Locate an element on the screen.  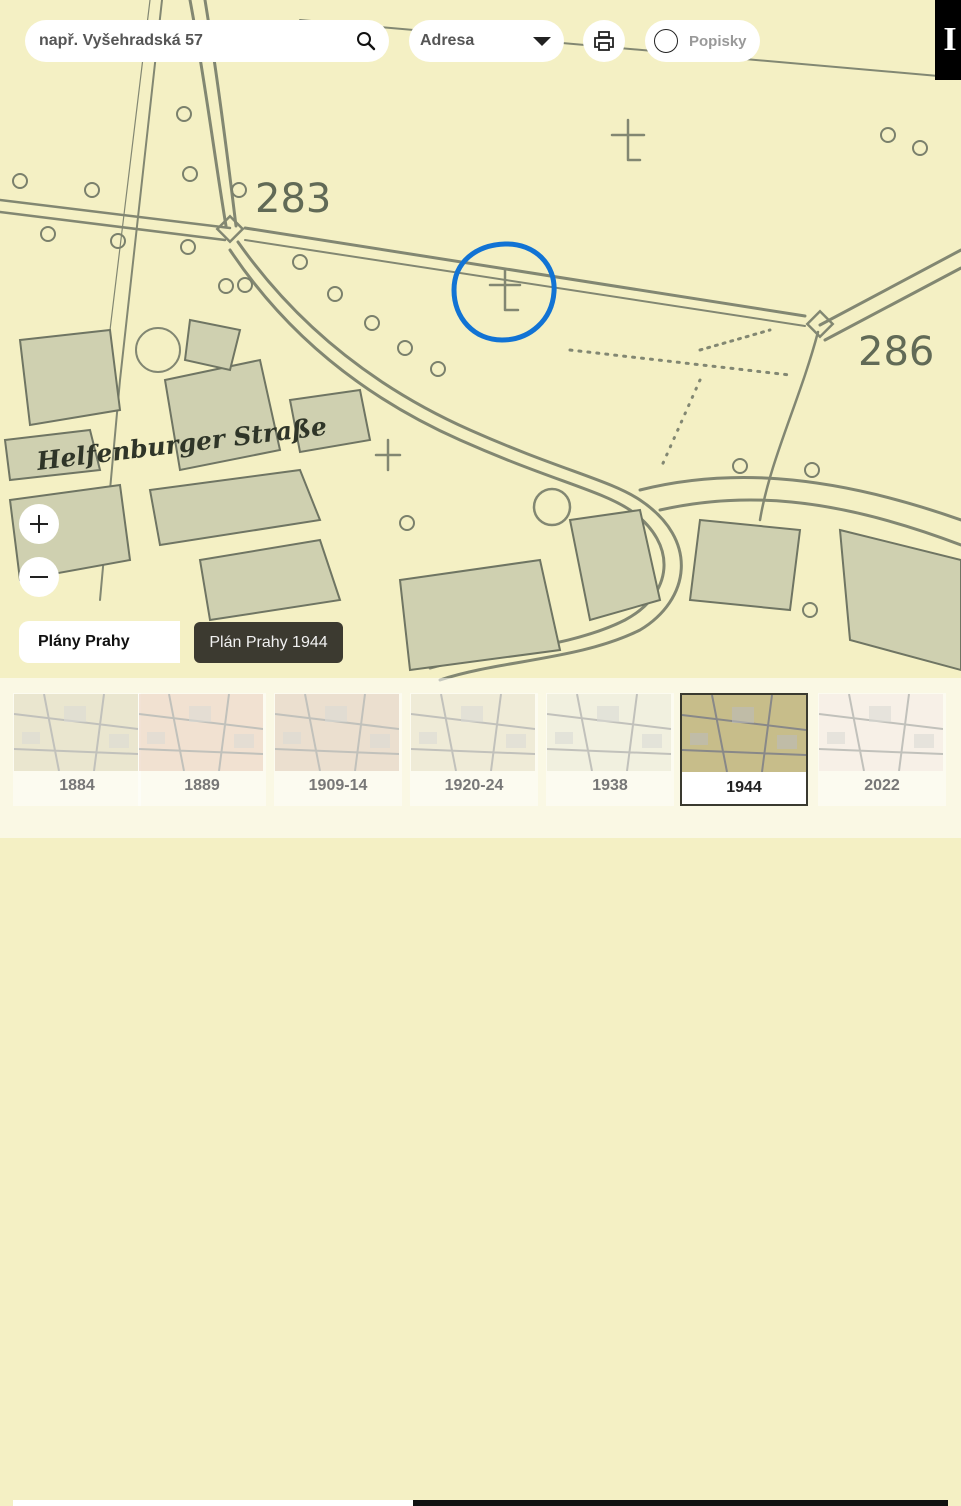
timeline-scrollbar is located at coordinates (480, 1503).